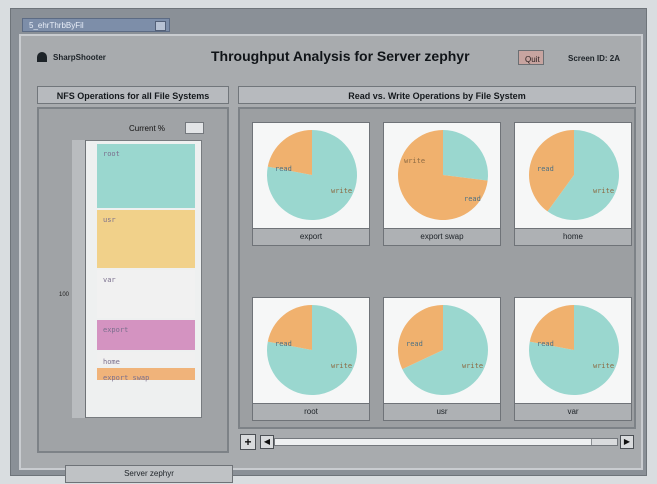  Describe the element at coordinates (149, 474) in the screenshot. I see `server-button: Server zephyr` at that location.